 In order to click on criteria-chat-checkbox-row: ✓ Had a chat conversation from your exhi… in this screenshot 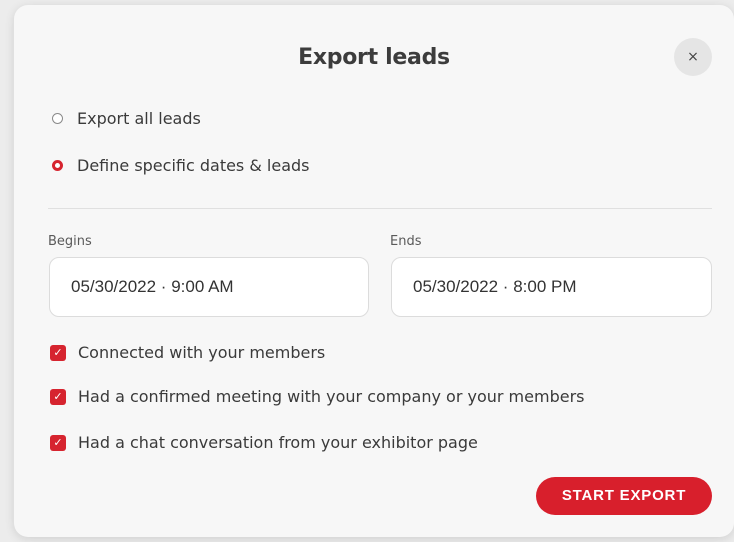, I will do `click(264, 442)`.